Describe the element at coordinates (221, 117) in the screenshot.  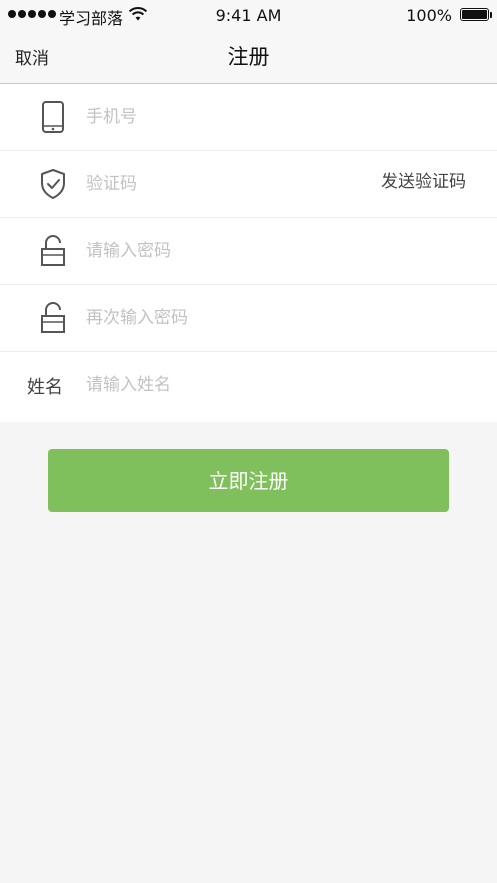
I see `phone-input` at that location.